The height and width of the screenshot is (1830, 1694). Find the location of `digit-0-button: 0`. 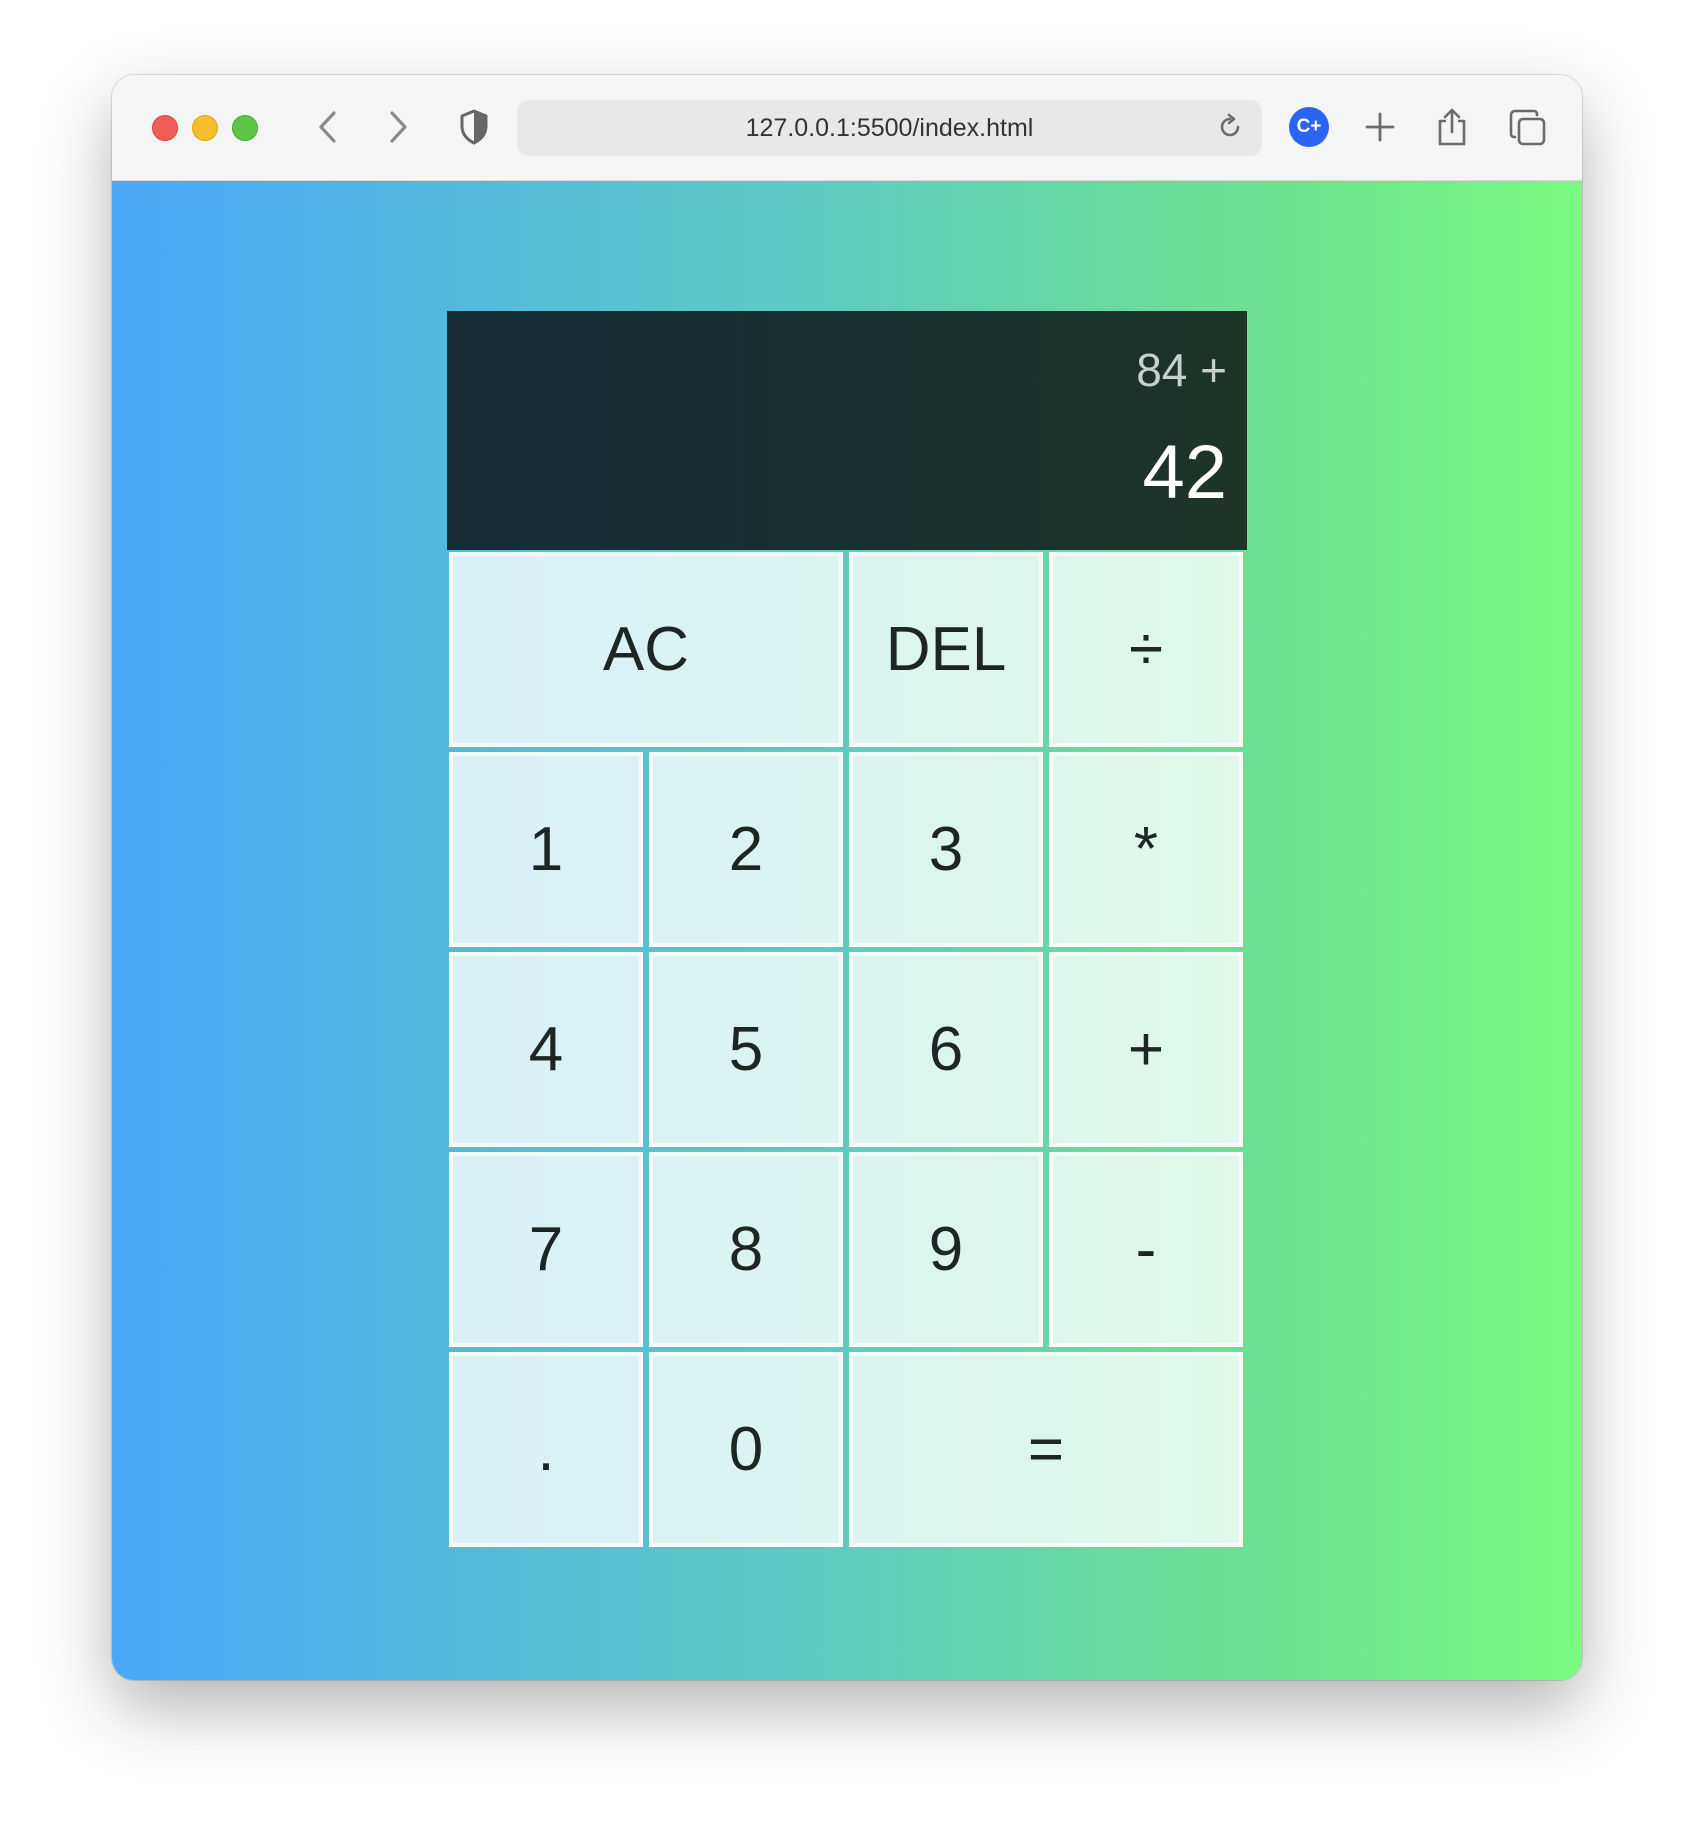

digit-0-button: 0 is located at coordinates (746, 1449).